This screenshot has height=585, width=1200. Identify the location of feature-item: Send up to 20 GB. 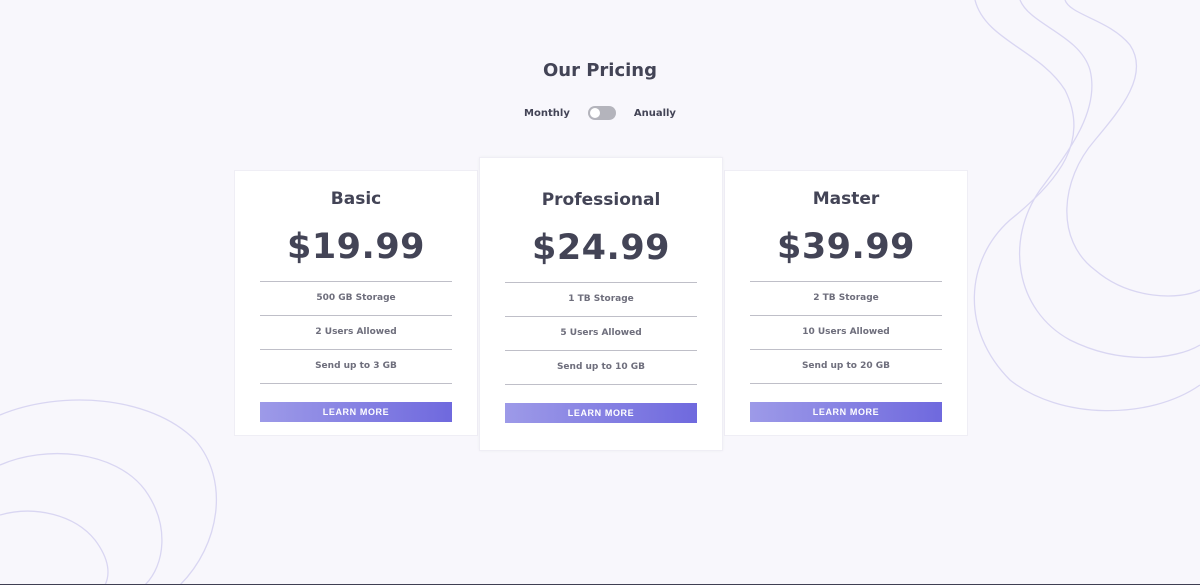
(846, 367).